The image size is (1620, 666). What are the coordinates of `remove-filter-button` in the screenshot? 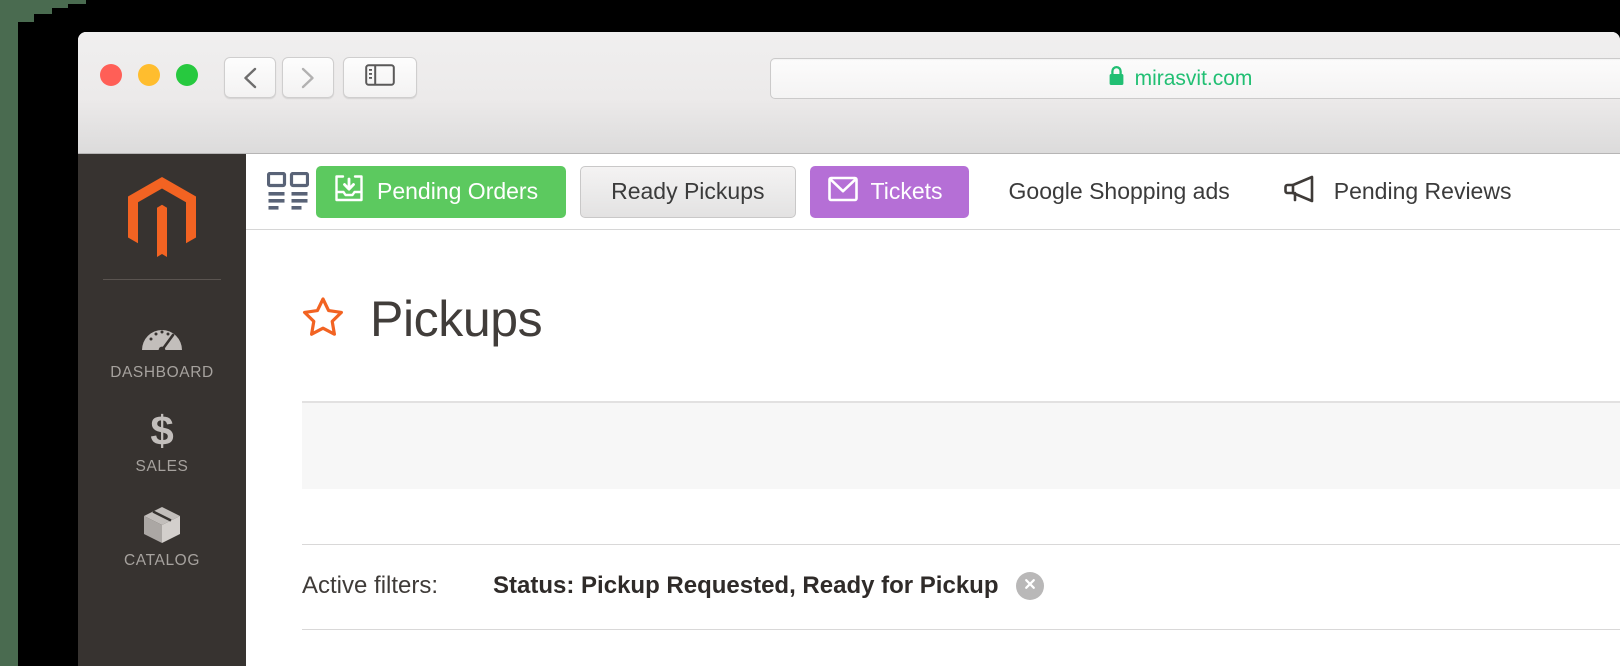 It's located at (1030, 586).